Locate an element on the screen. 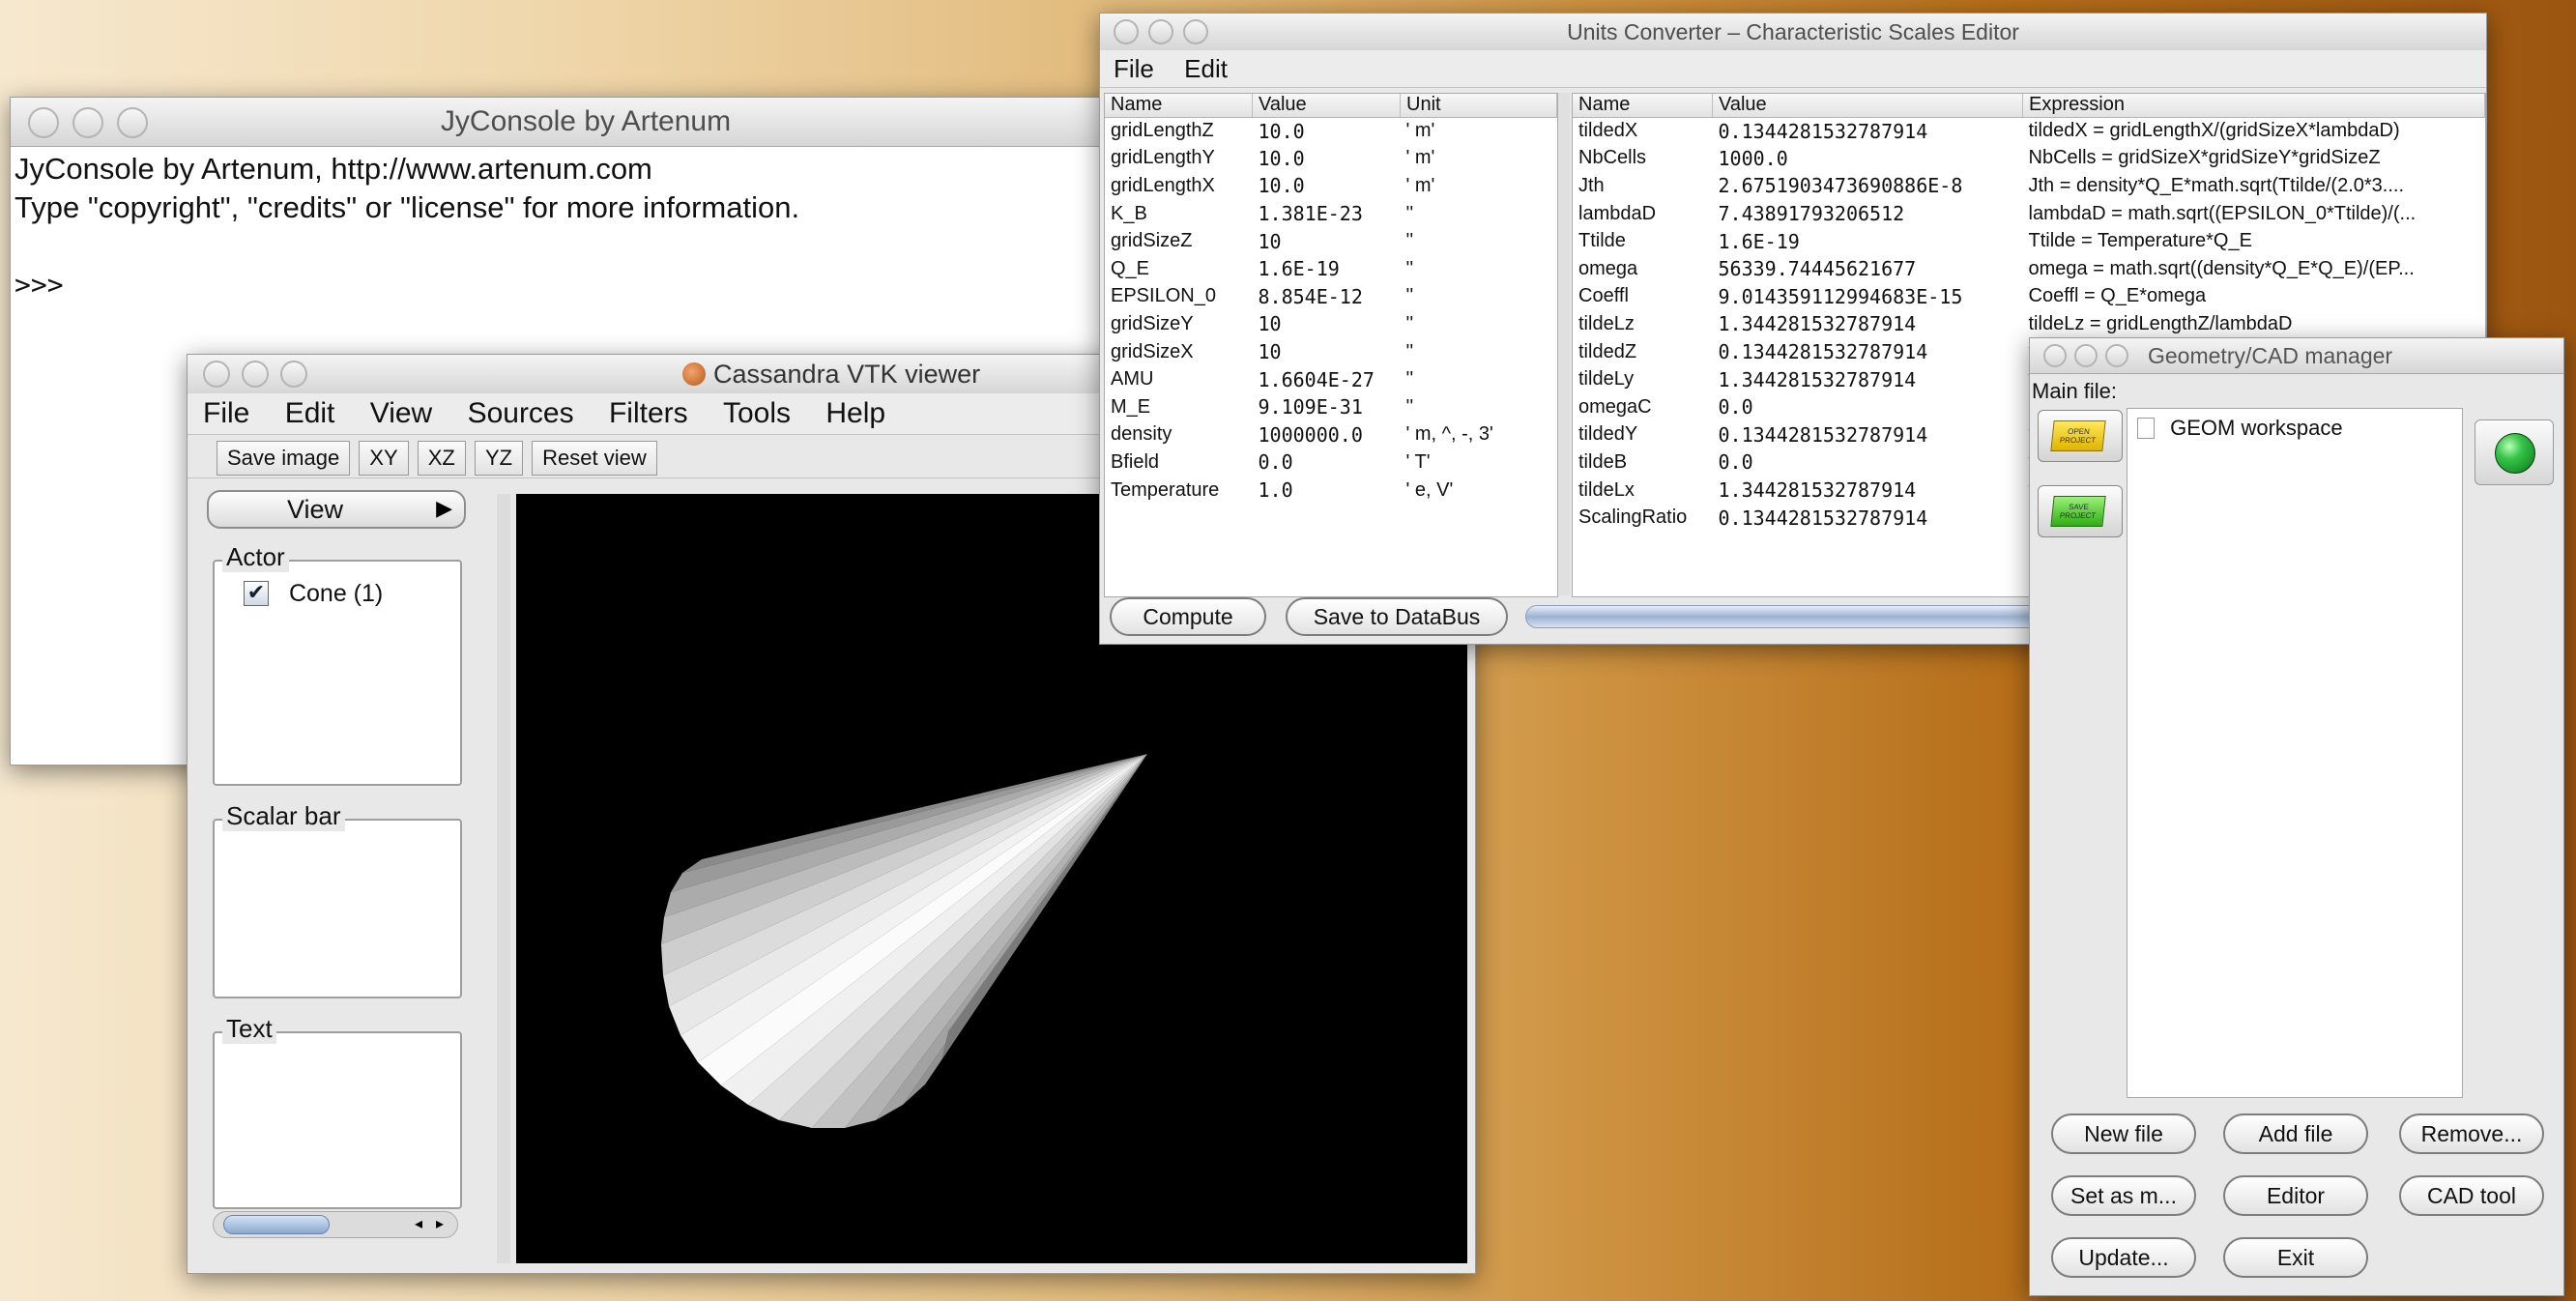 The height and width of the screenshot is (1301, 2576). checkbox-checked-icon: ✔ is located at coordinates (256, 594).